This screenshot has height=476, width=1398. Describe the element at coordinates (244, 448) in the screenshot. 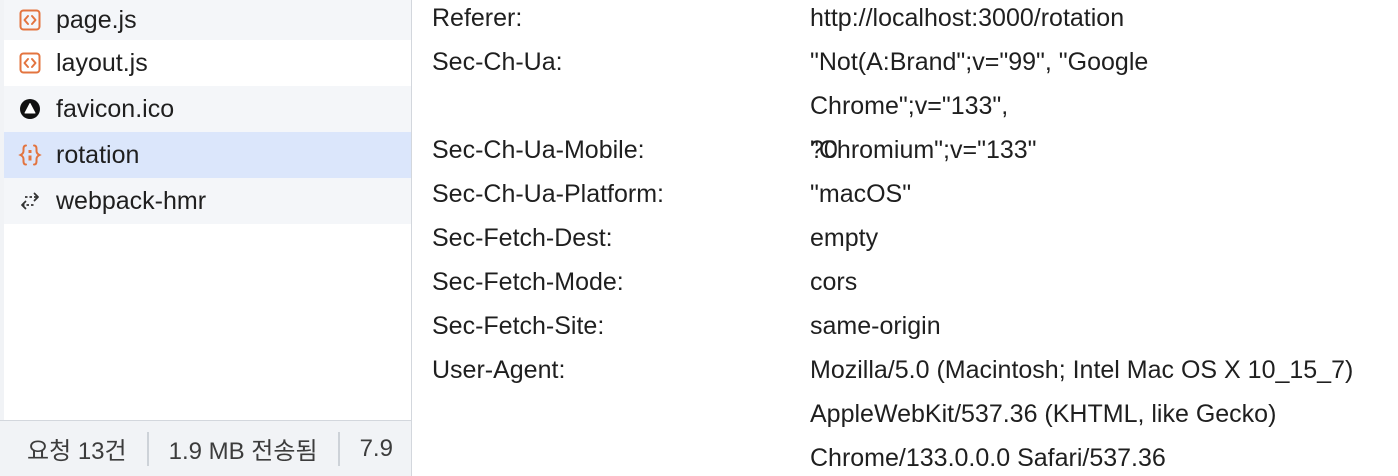

I see `transferred-size: 1.9 MB 전송됨` at that location.